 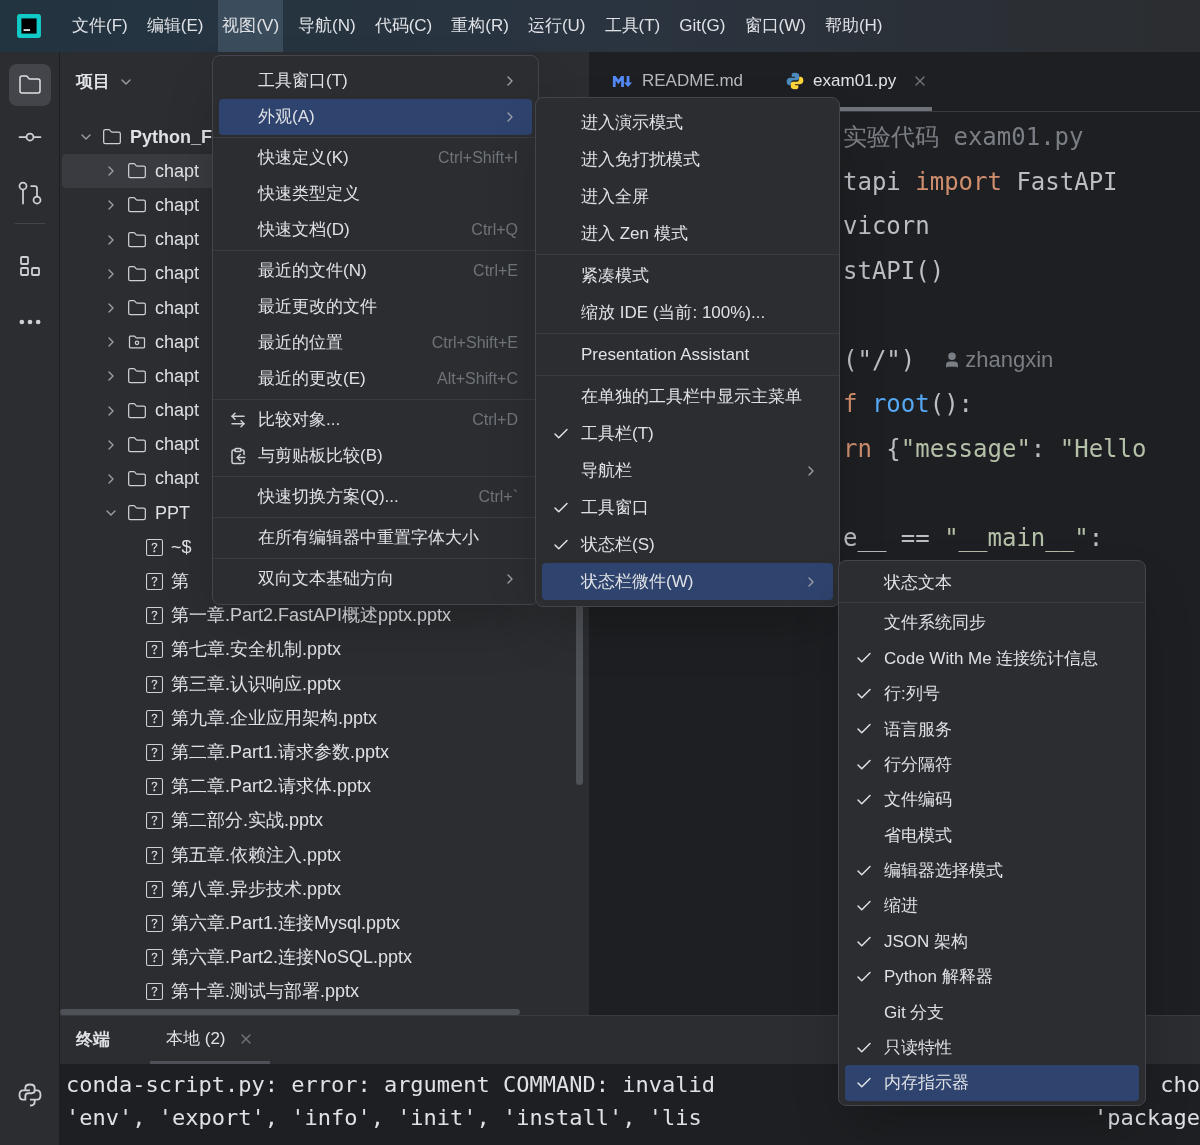 I want to click on code-line: tapi import FastAPI, so click(x=980, y=182).